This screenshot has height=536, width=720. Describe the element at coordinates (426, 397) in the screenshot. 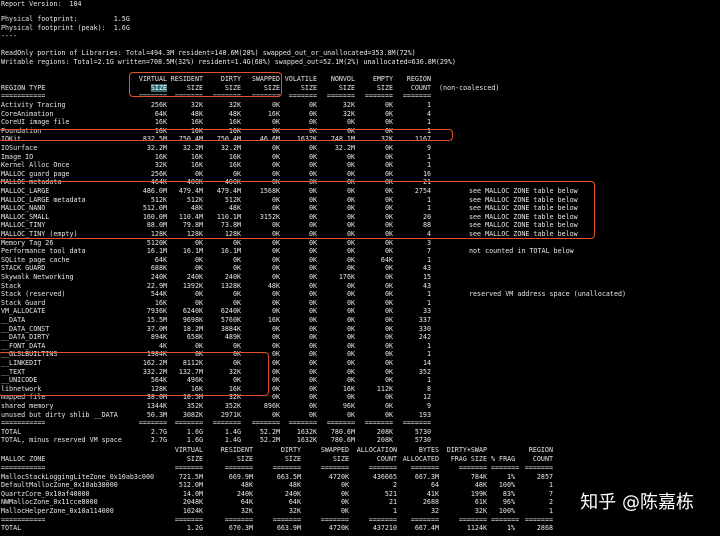

I see `region-cell: 12` at that location.